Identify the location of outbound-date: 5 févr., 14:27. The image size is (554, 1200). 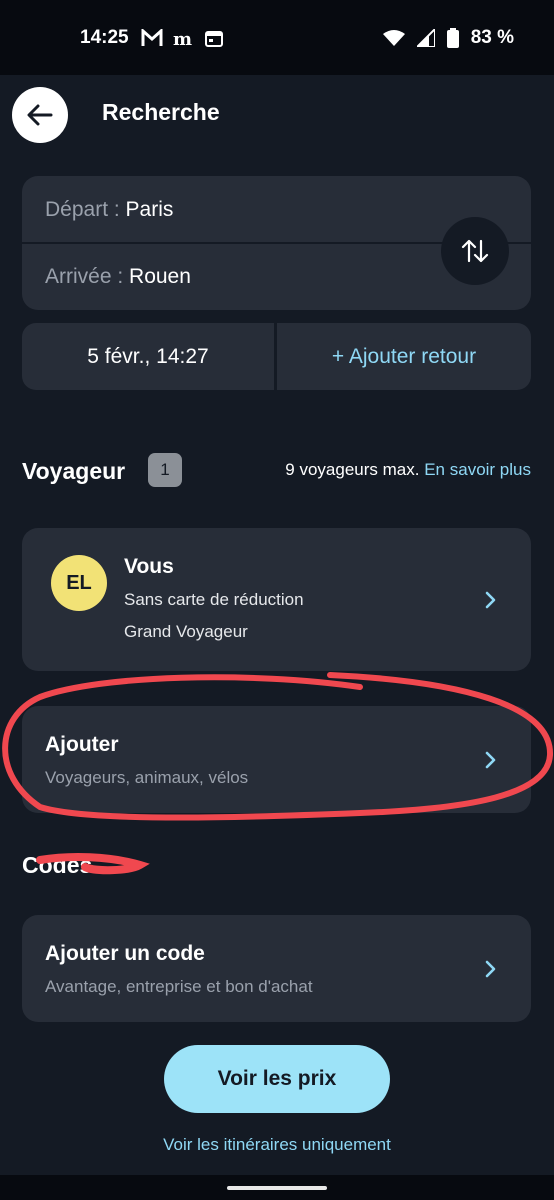
(148, 356).